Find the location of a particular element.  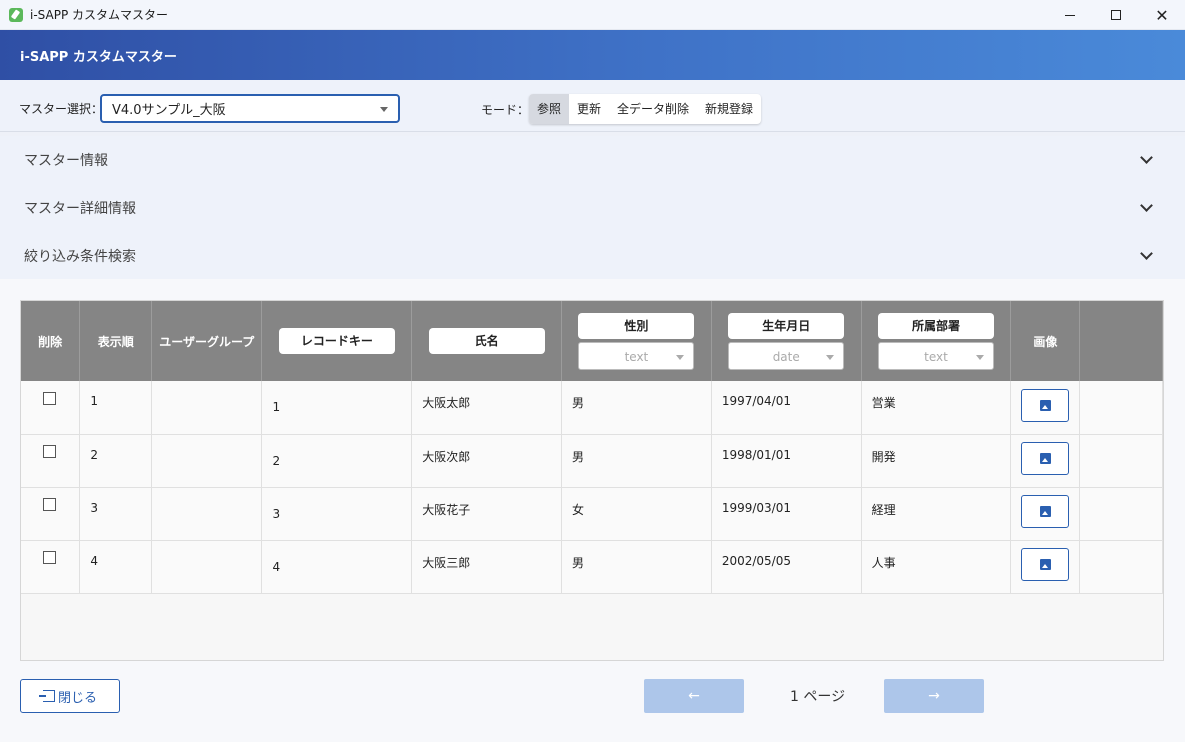

close-icon: ✕ is located at coordinates (1162, 15).